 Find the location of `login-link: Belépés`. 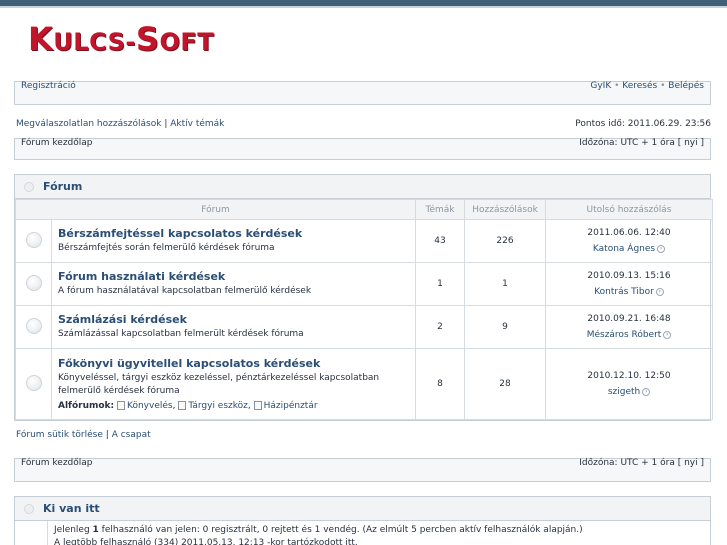

login-link: Belépés is located at coordinates (686, 86).